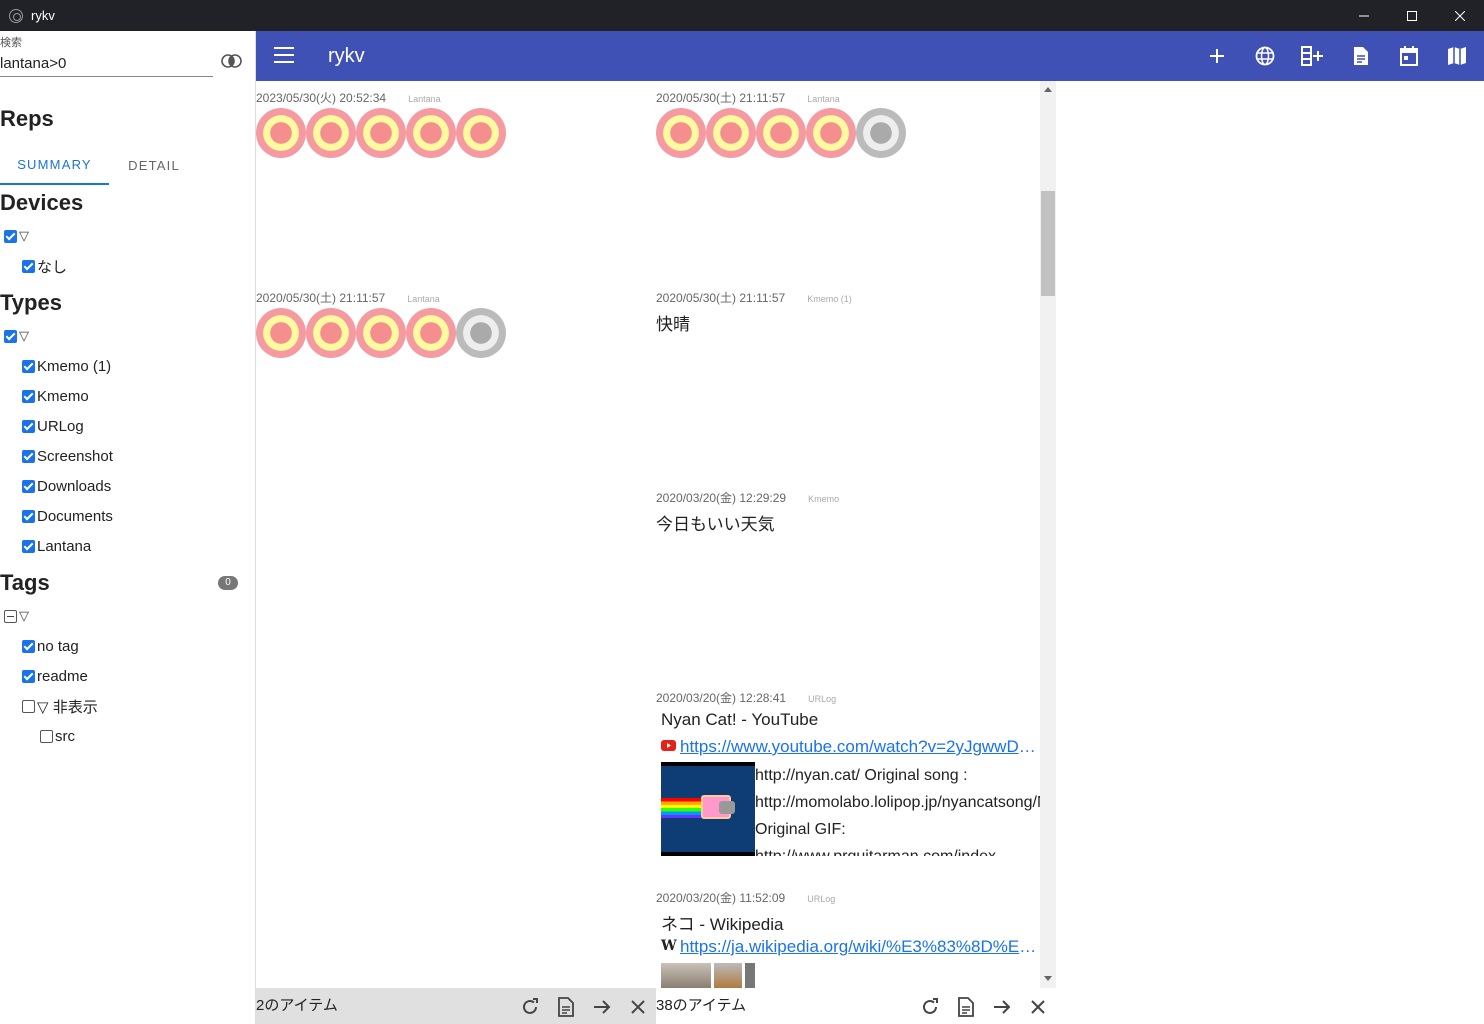  I want to click on scroll-down-icon, so click(1048, 978).